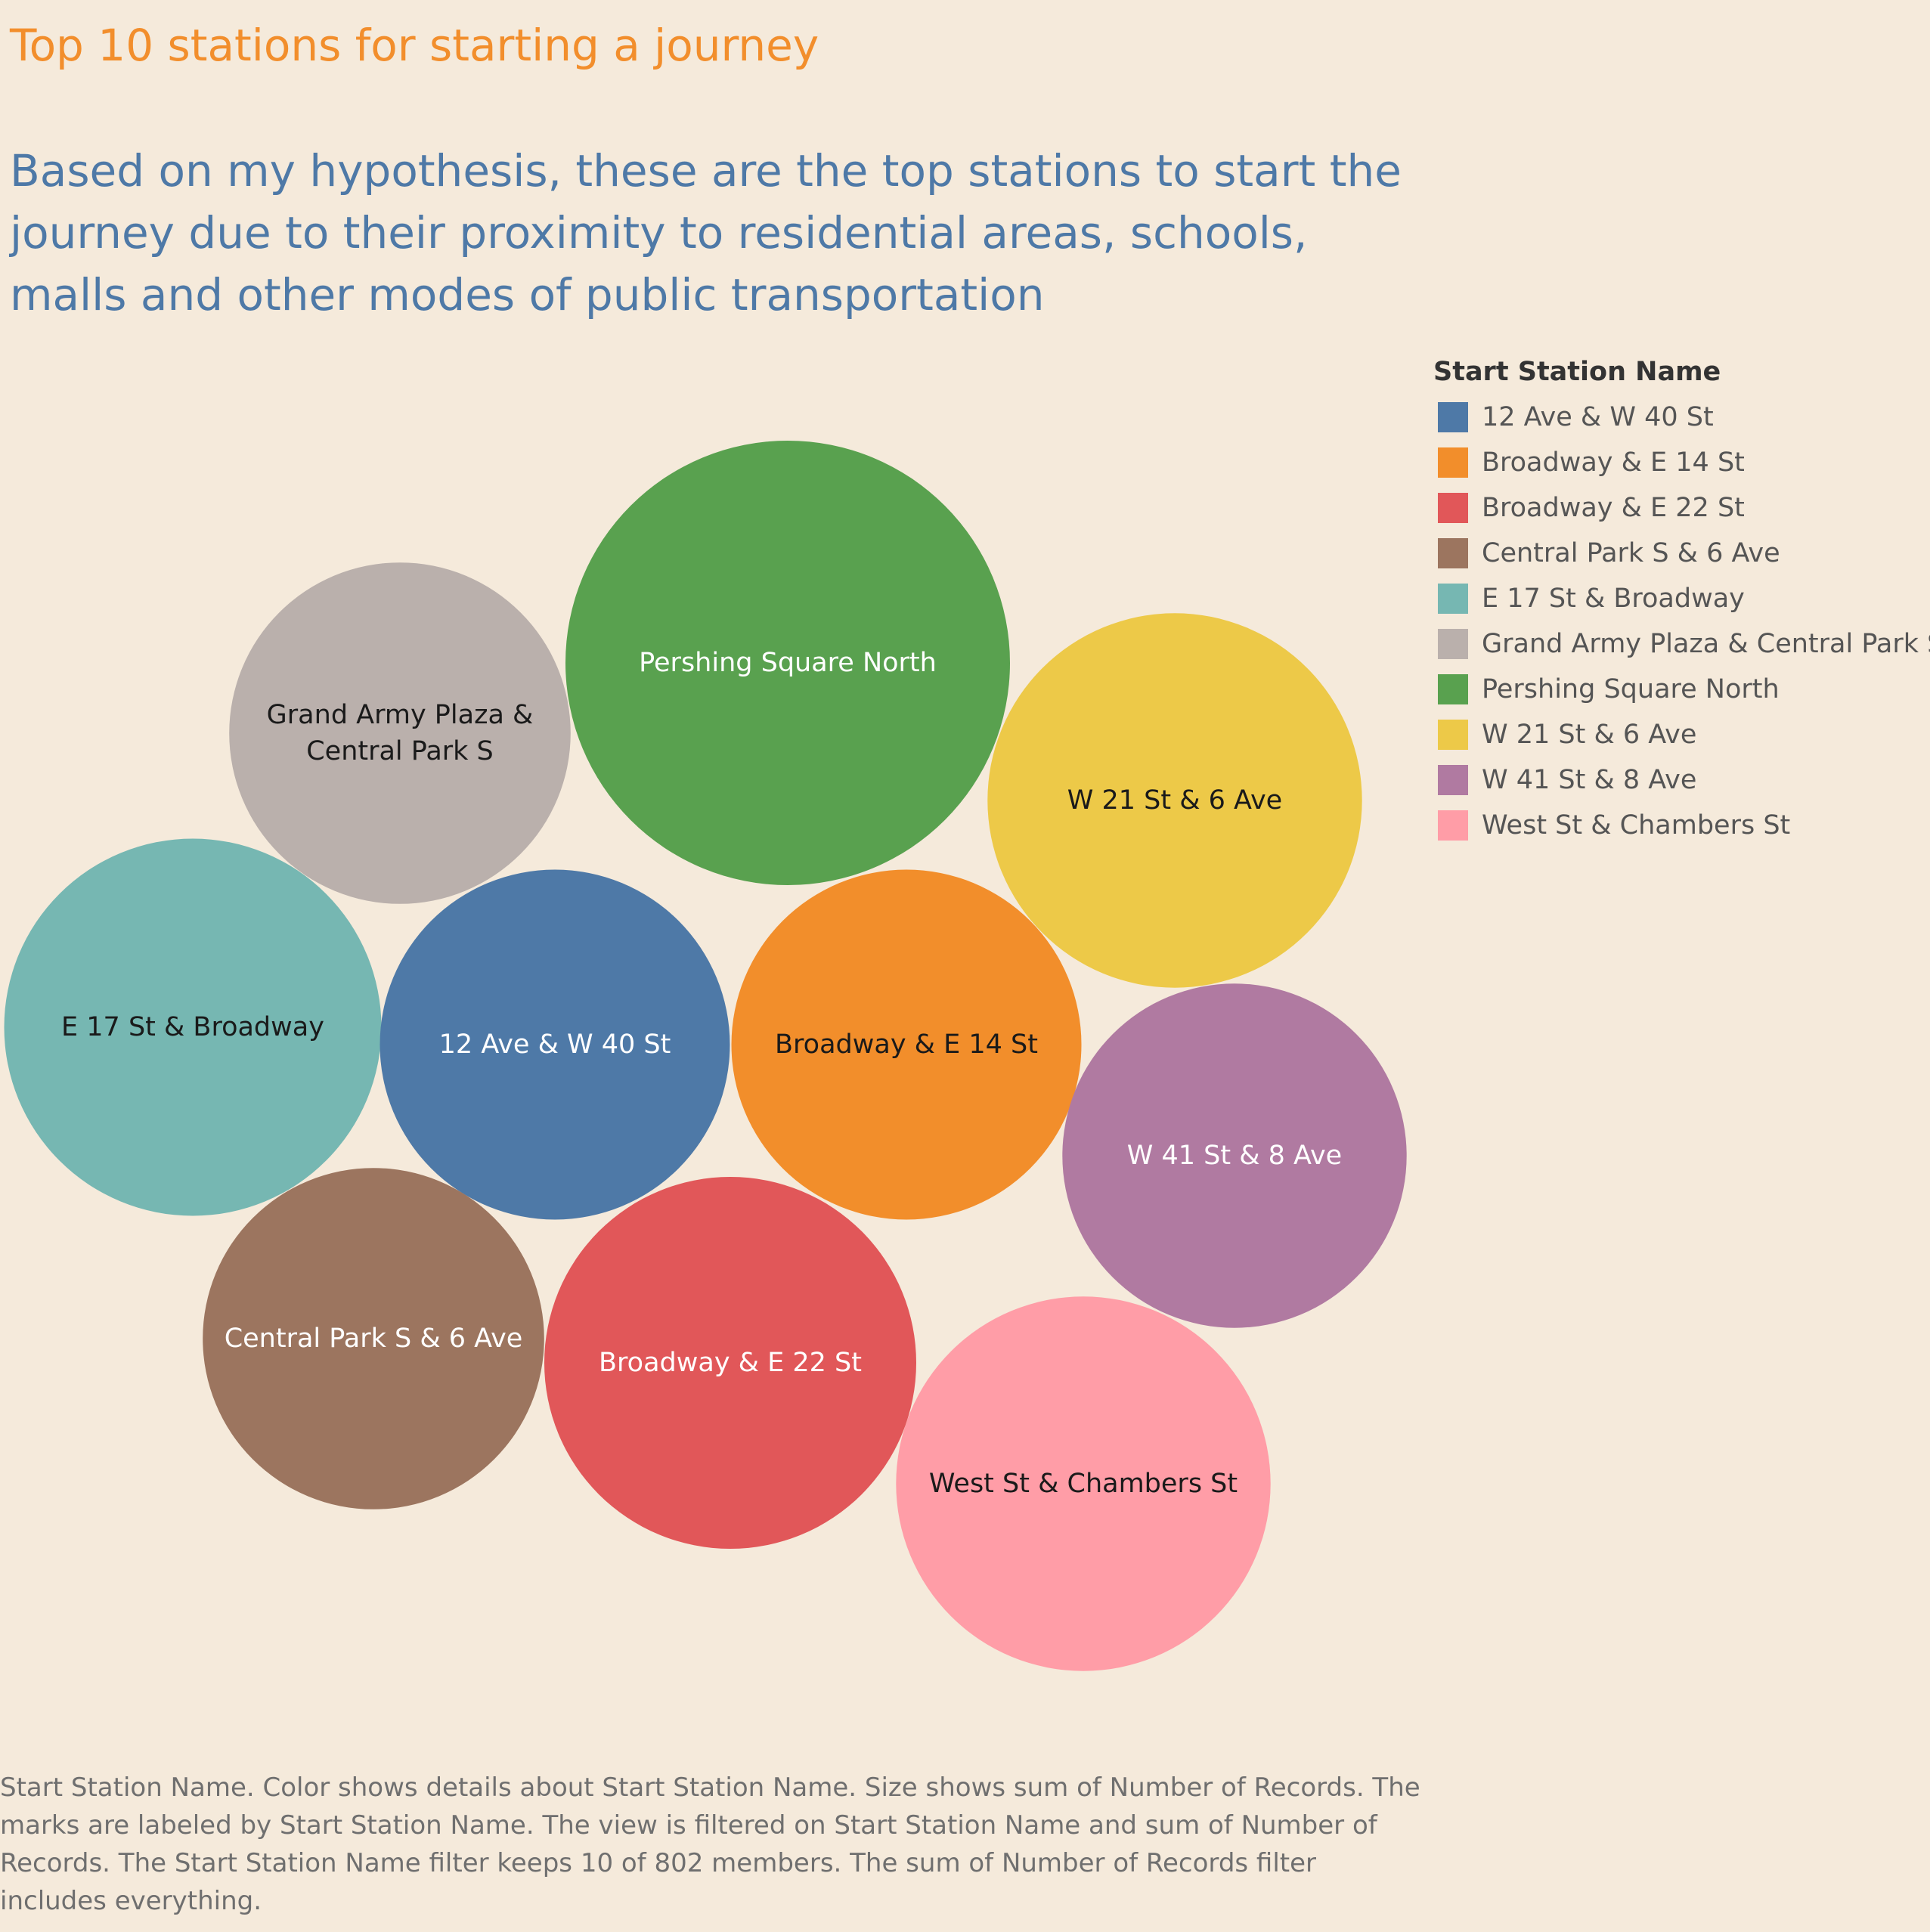 Image resolution: width=1930 pixels, height=1932 pixels. I want to click on bubble-central-park-s-and-6-ave: Central Park S & 6 Ave, so click(373, 1338).